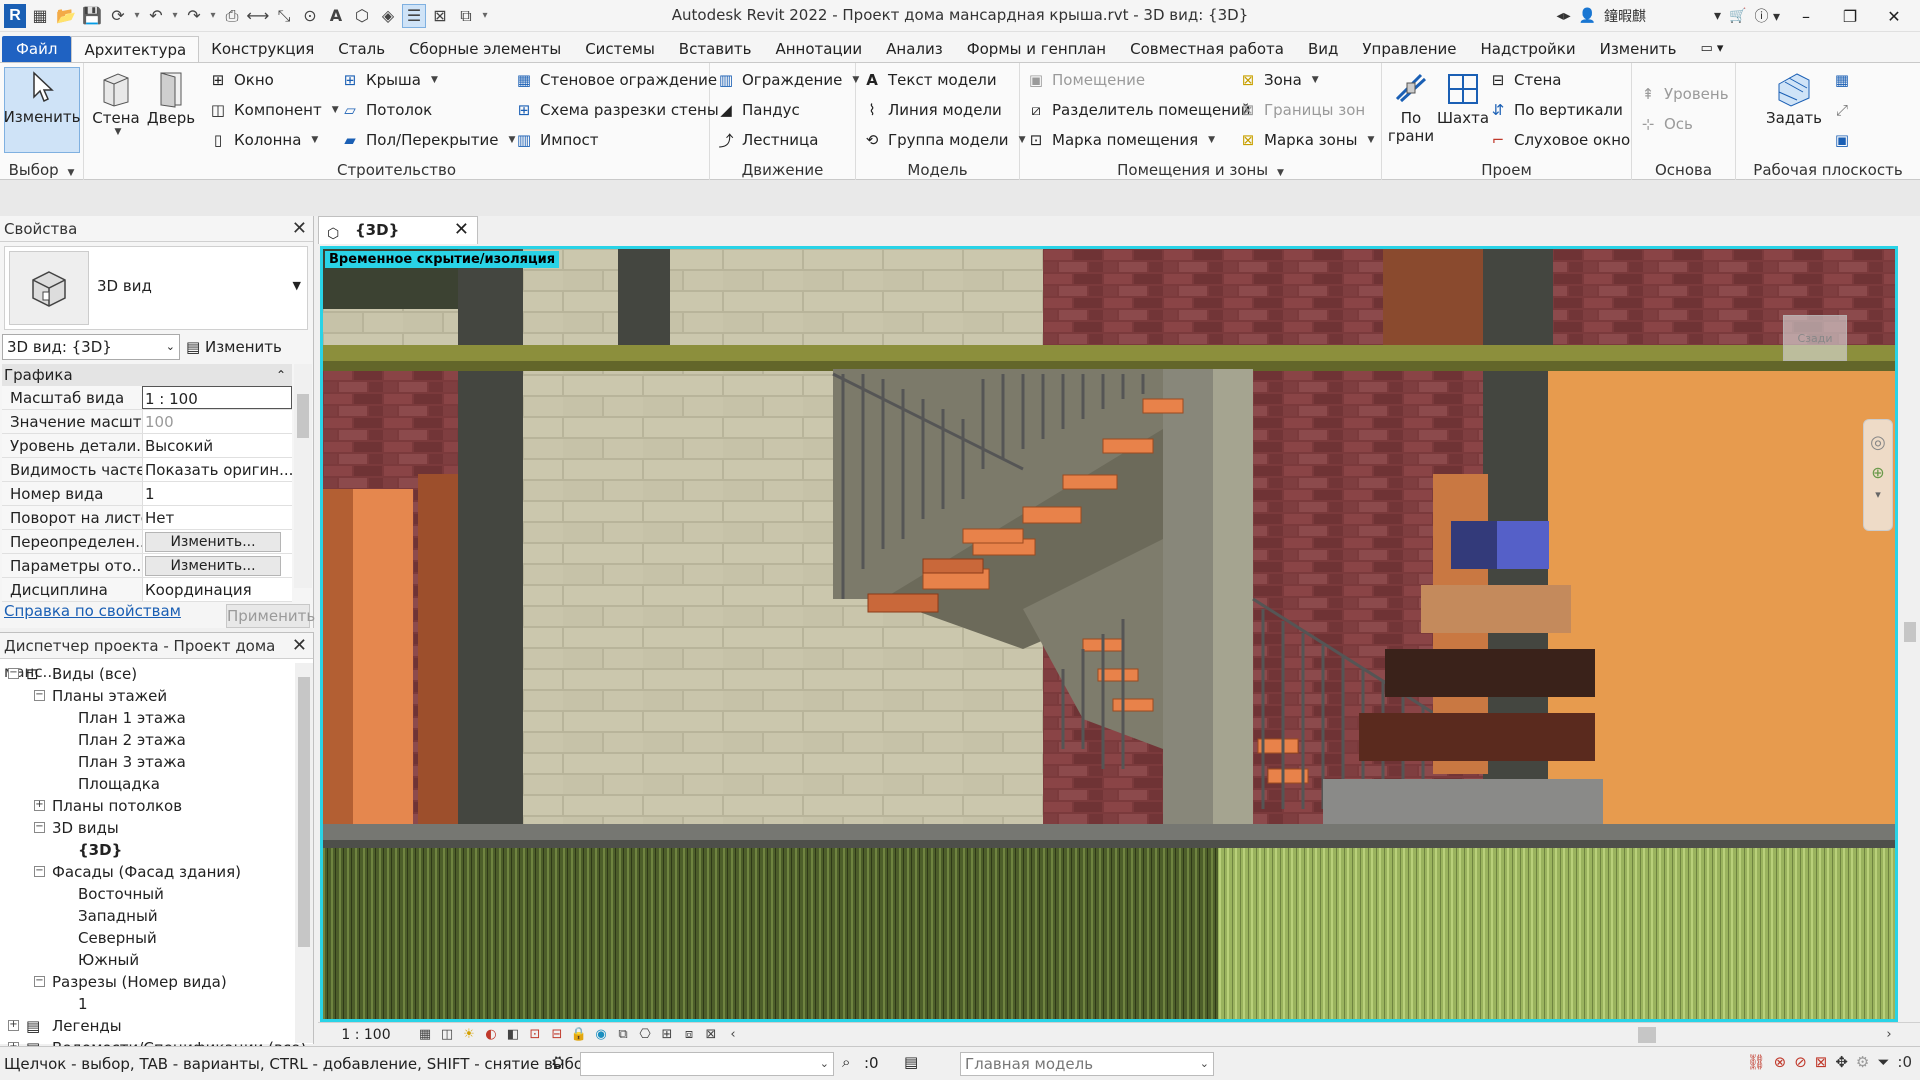 This screenshot has width=1920, height=1080. What do you see at coordinates (1767, 16) in the screenshot?
I see `help-icon: ⓘ ▾` at bounding box center [1767, 16].